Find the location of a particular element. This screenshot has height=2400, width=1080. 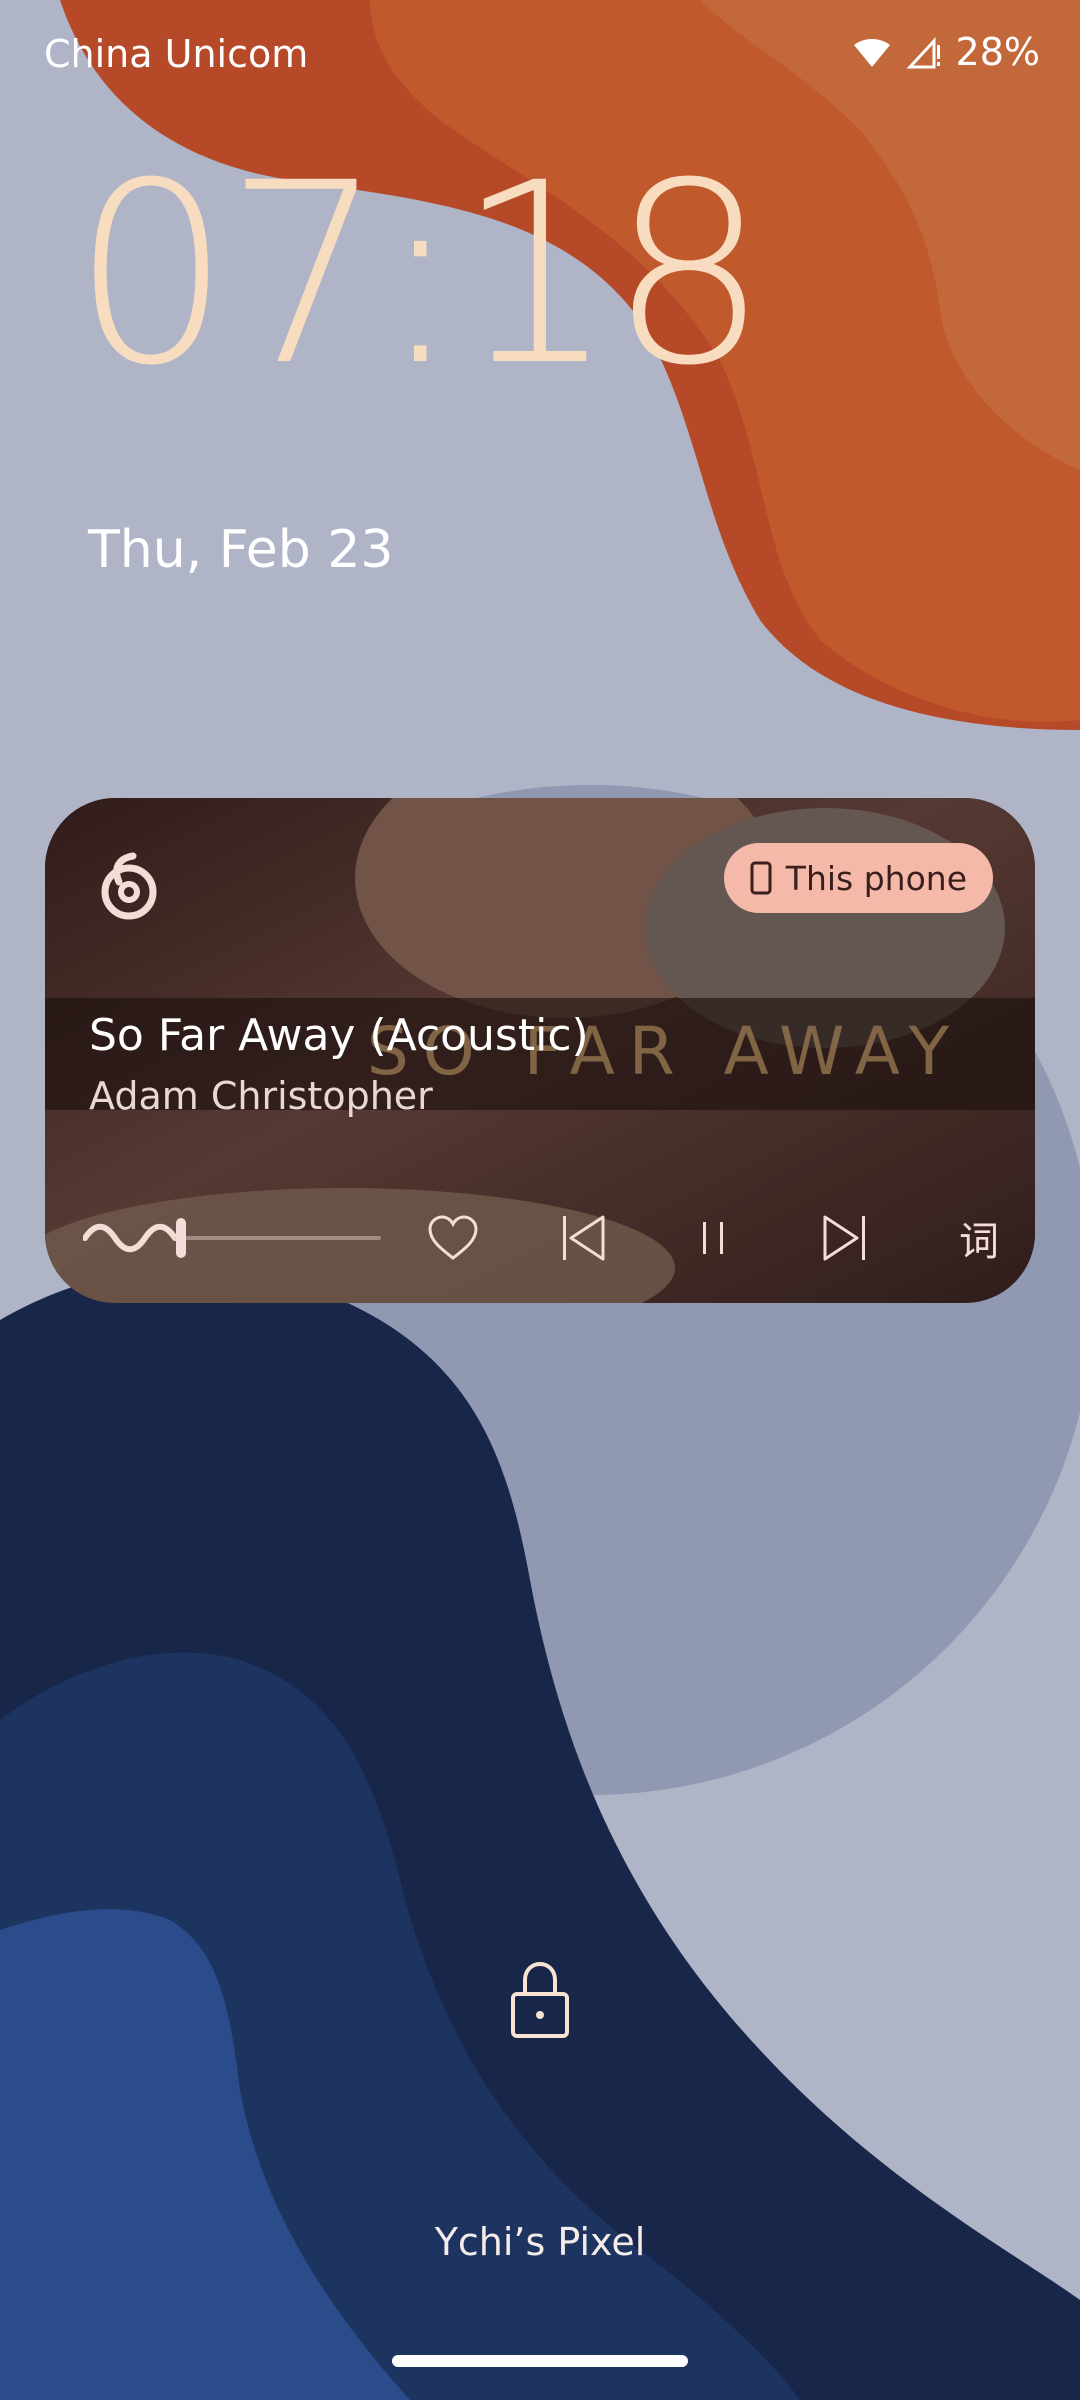

heart-icon is located at coordinates (453, 1237).